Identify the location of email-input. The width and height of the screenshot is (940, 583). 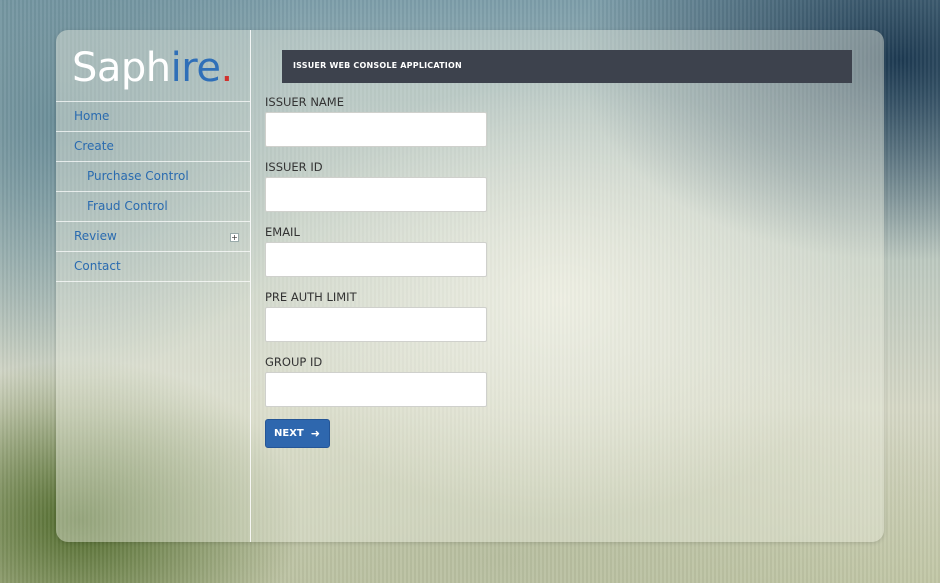
(376, 259).